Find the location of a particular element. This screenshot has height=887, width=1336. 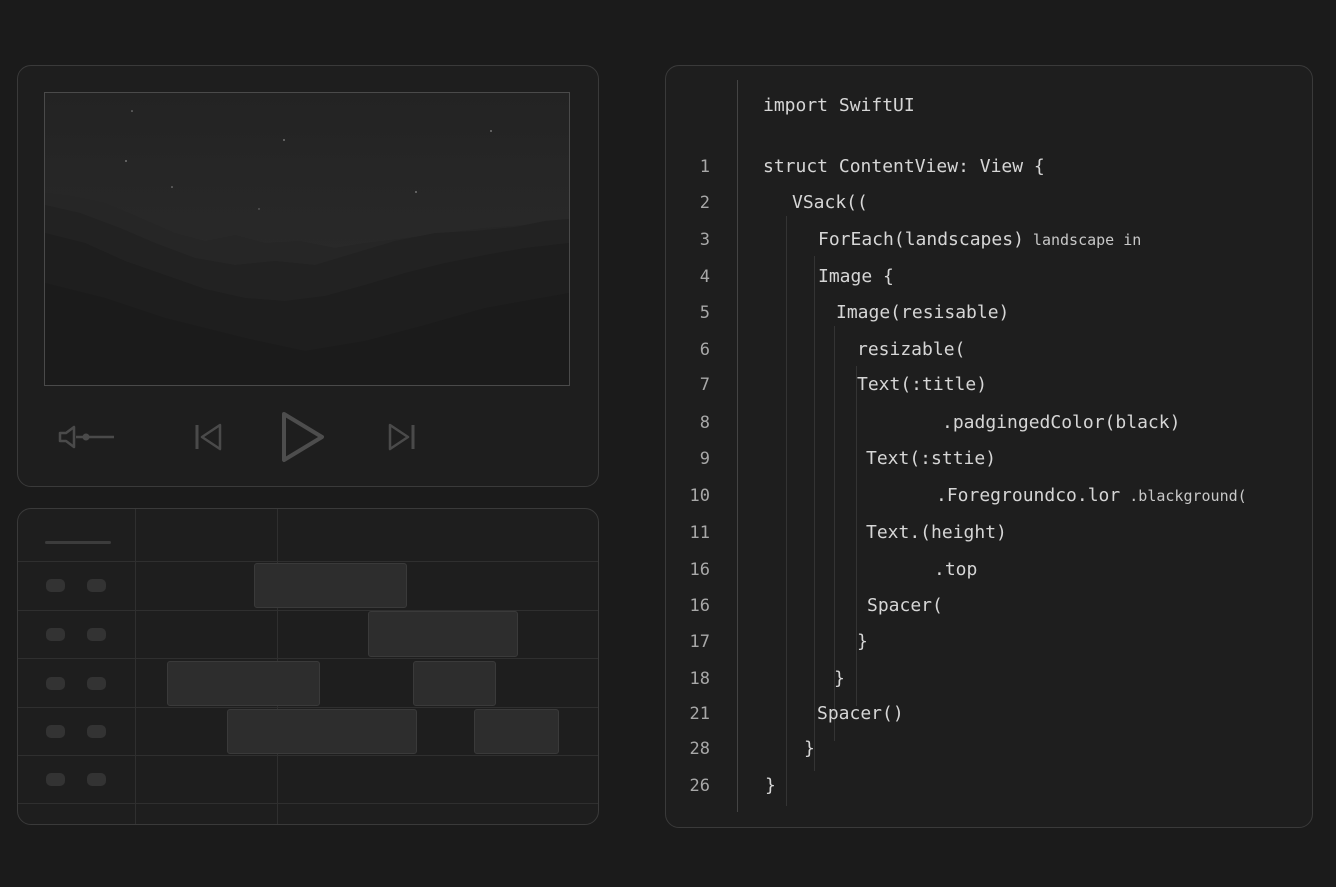

line-number: 10 is located at coordinates (699, 496).